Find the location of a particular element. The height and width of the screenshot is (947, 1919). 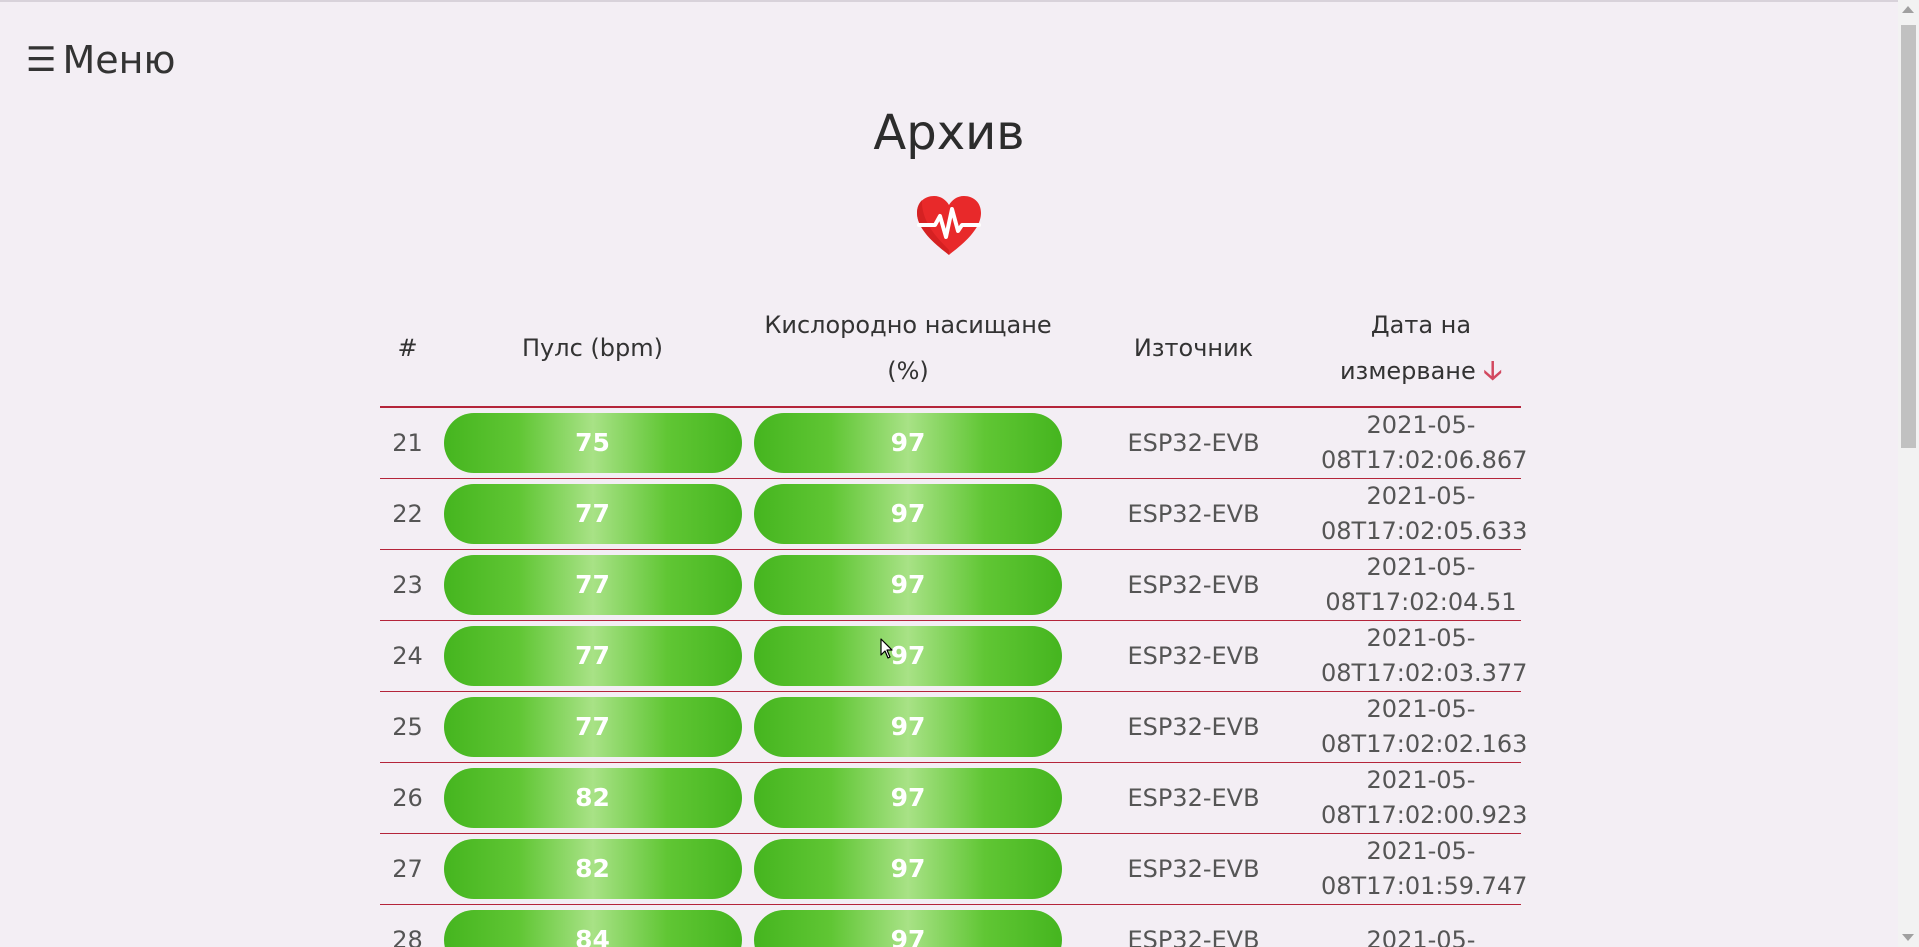

scroll-up-arrow-icon is located at coordinates (1908, 9).